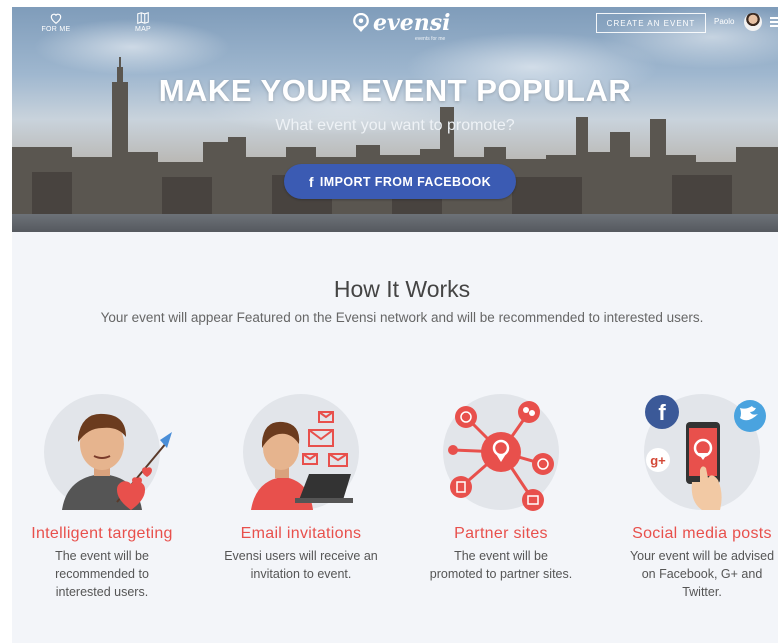 Image resolution: width=778 pixels, height=643 pixels. Describe the element at coordinates (412, 23) in the screenshot. I see `logo-text: evensi` at that location.